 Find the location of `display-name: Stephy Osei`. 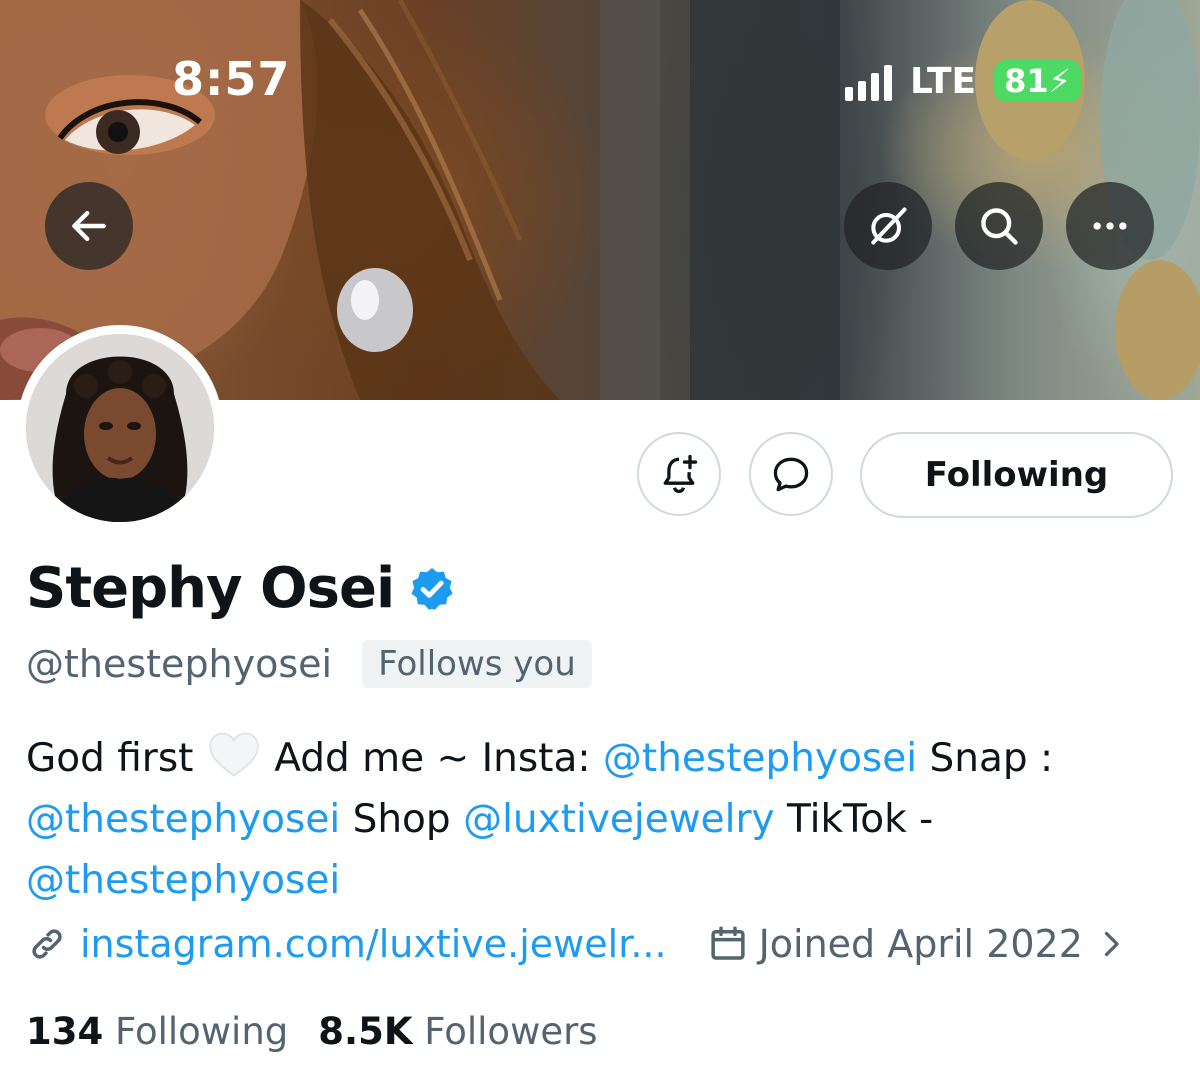

display-name: Stephy Osei is located at coordinates (241, 588).